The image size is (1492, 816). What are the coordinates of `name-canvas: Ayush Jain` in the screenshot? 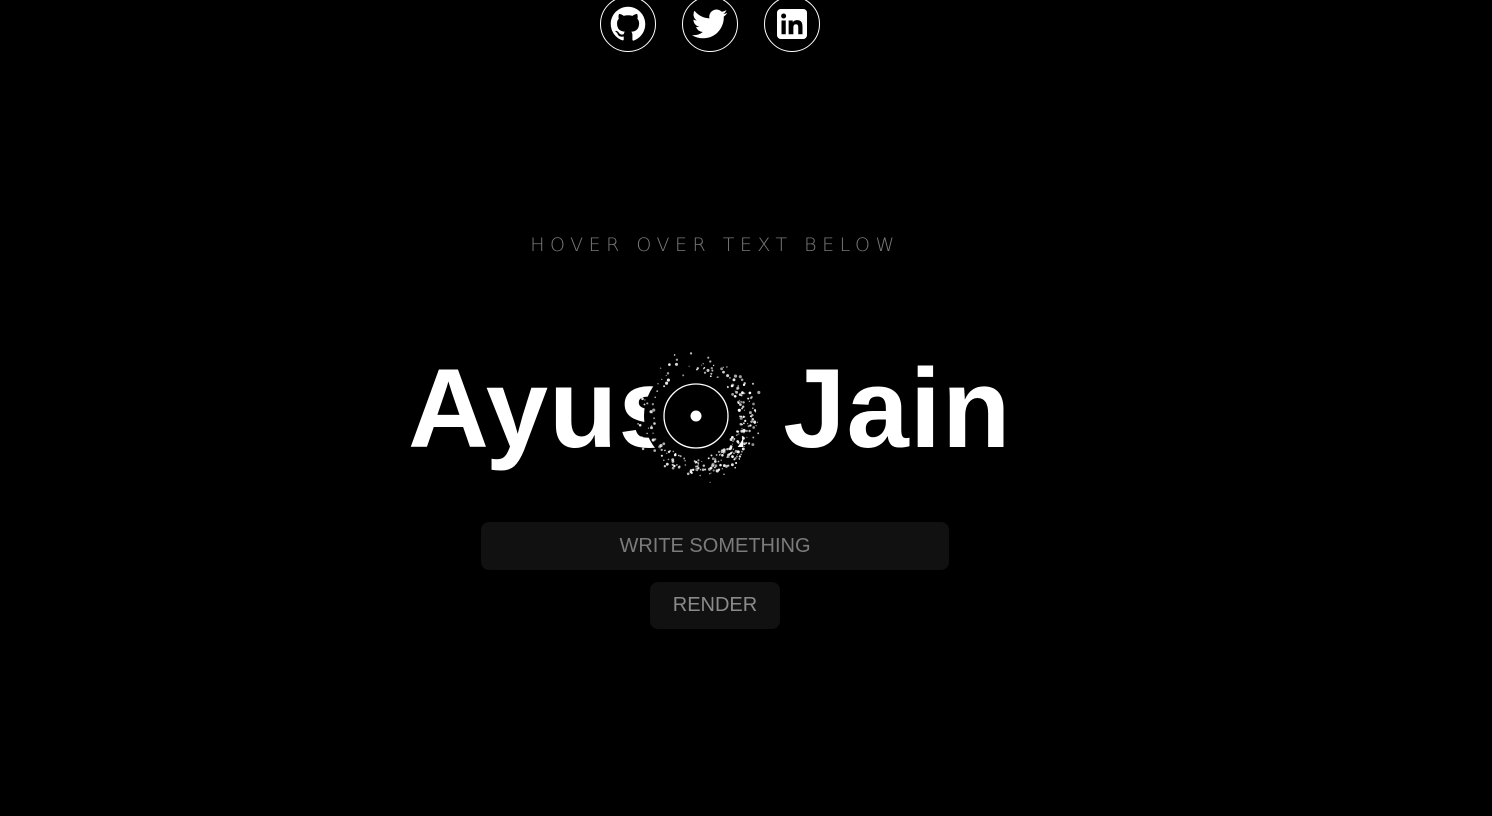 It's located at (720, 415).